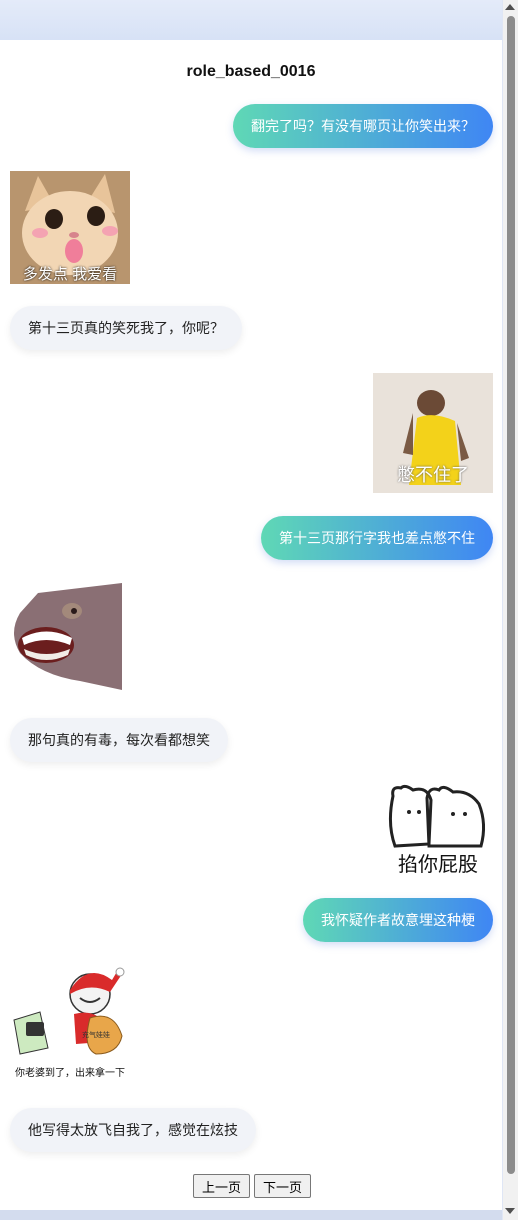  Describe the element at coordinates (251, 71) in the screenshot. I see `page-title: role_based_0016` at that location.